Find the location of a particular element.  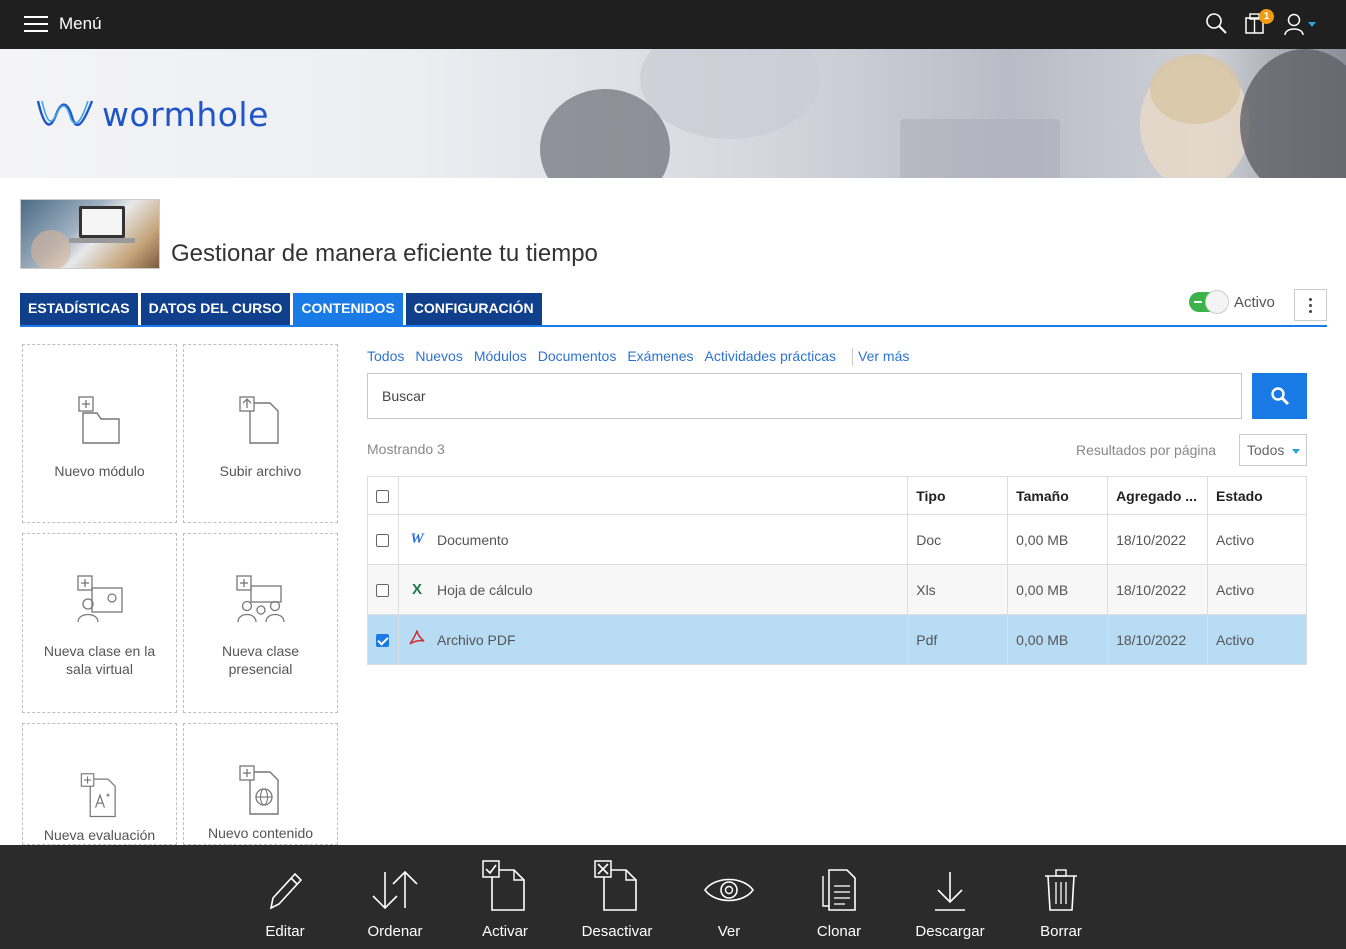

filter-nuevos: Nuevos is located at coordinates (438, 357).